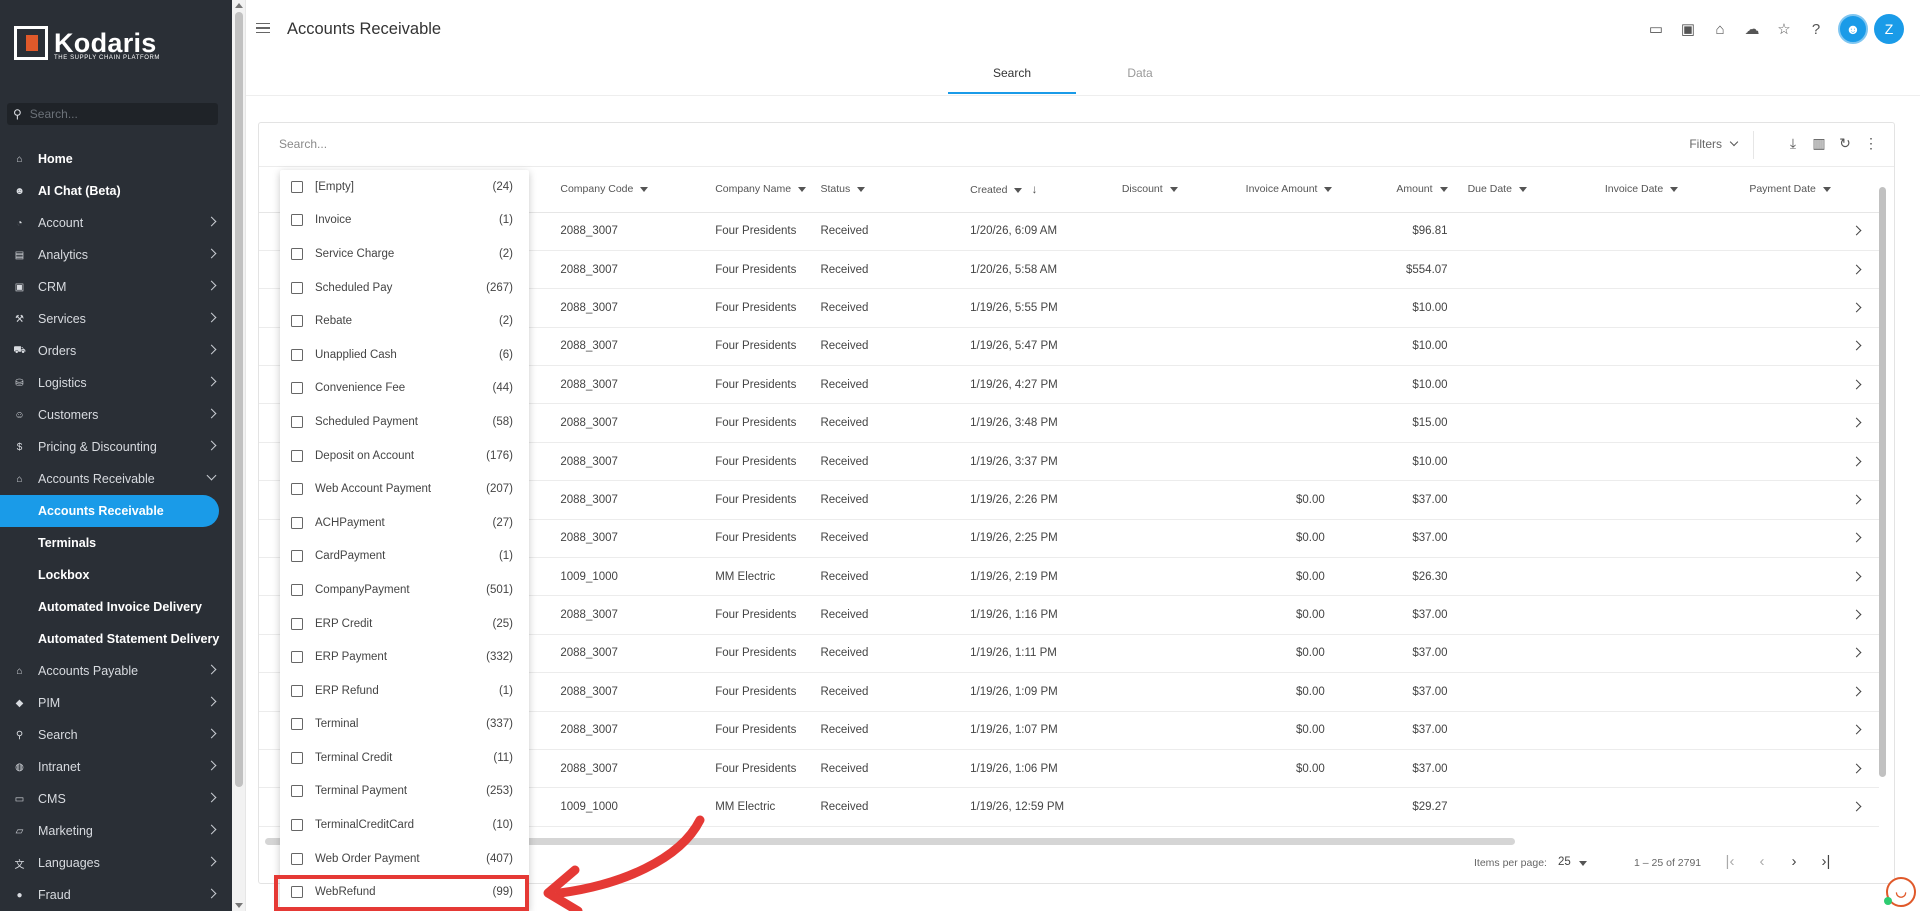  What do you see at coordinates (1819, 143) in the screenshot?
I see `columns-icon: ▥` at bounding box center [1819, 143].